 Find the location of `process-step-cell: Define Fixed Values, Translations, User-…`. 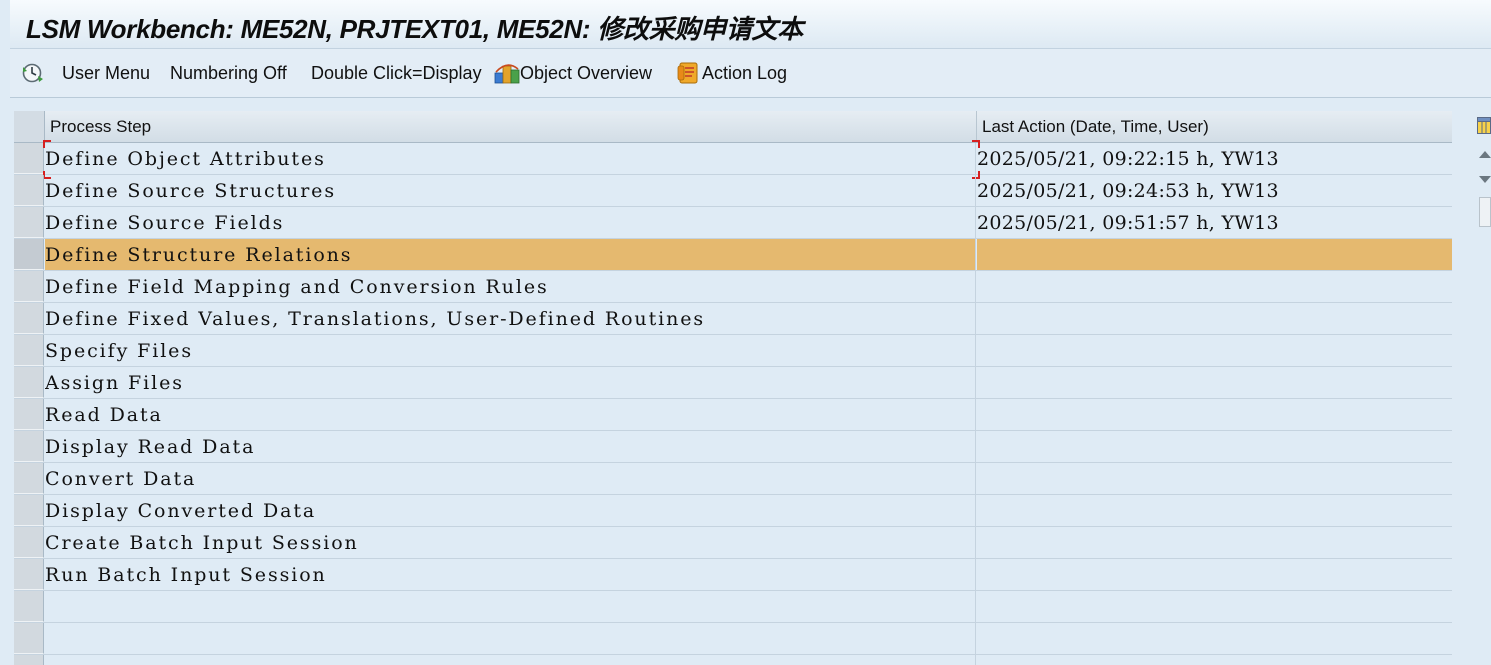

process-step-cell: Define Fixed Values, Translations, User-… is located at coordinates (510, 318).